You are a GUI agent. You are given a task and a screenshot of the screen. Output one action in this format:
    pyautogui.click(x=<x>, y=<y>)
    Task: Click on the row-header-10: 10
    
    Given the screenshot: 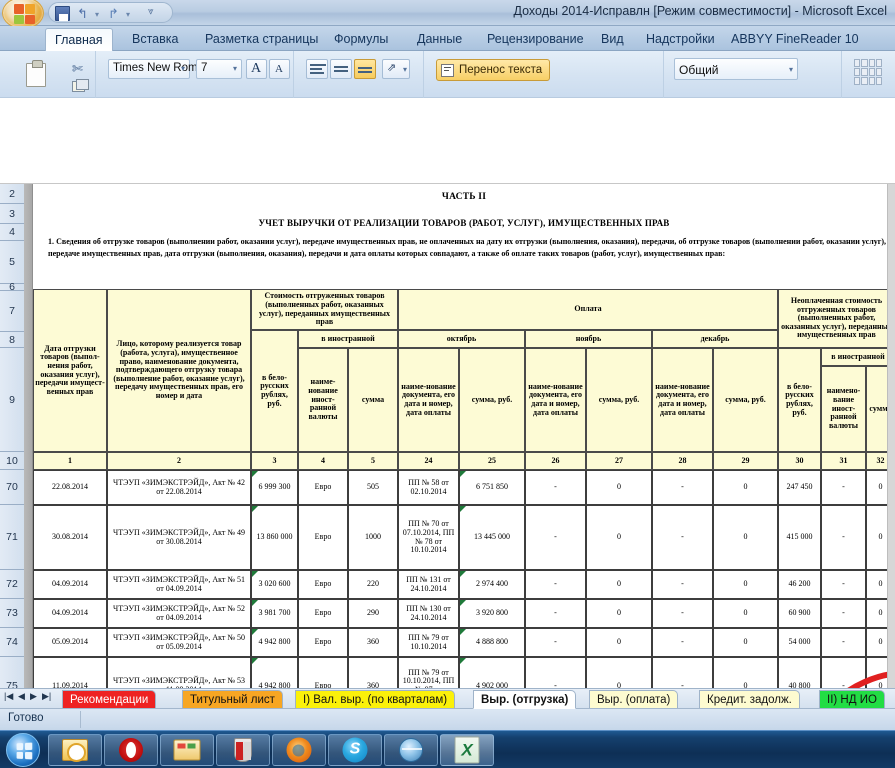 What is the action you would take?
    pyautogui.click(x=12, y=461)
    